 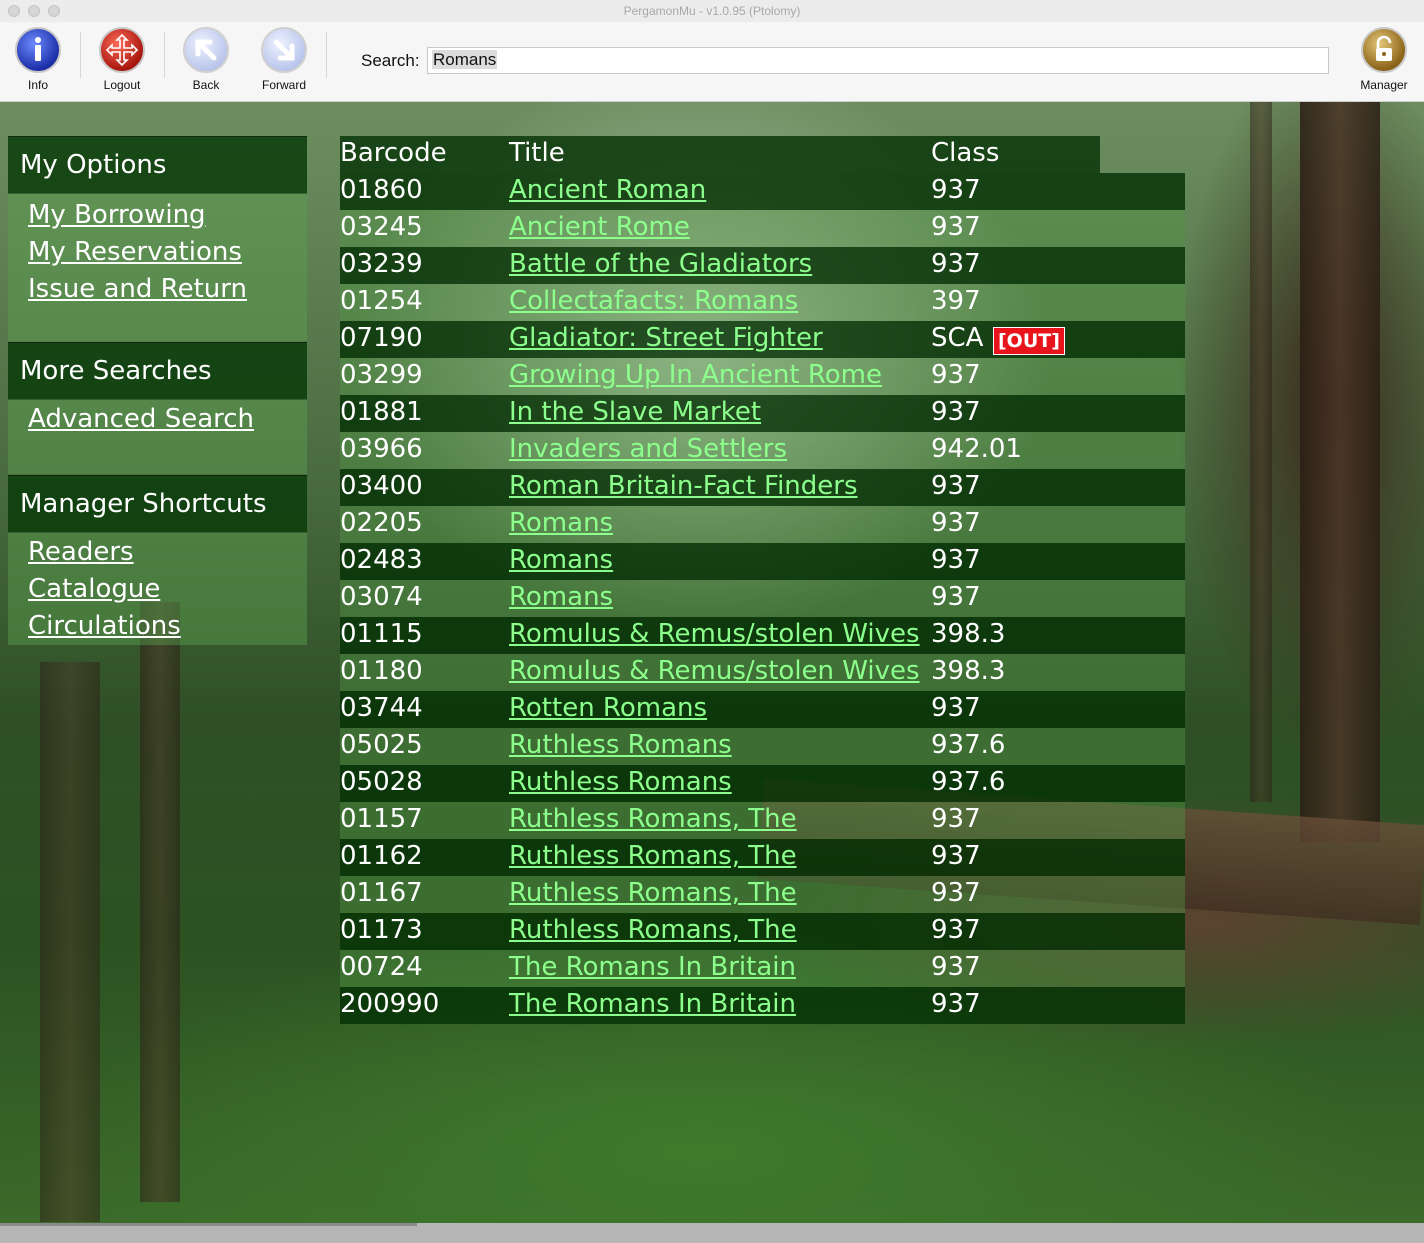 I want to click on readers-link: Readers, so click(x=81, y=552).